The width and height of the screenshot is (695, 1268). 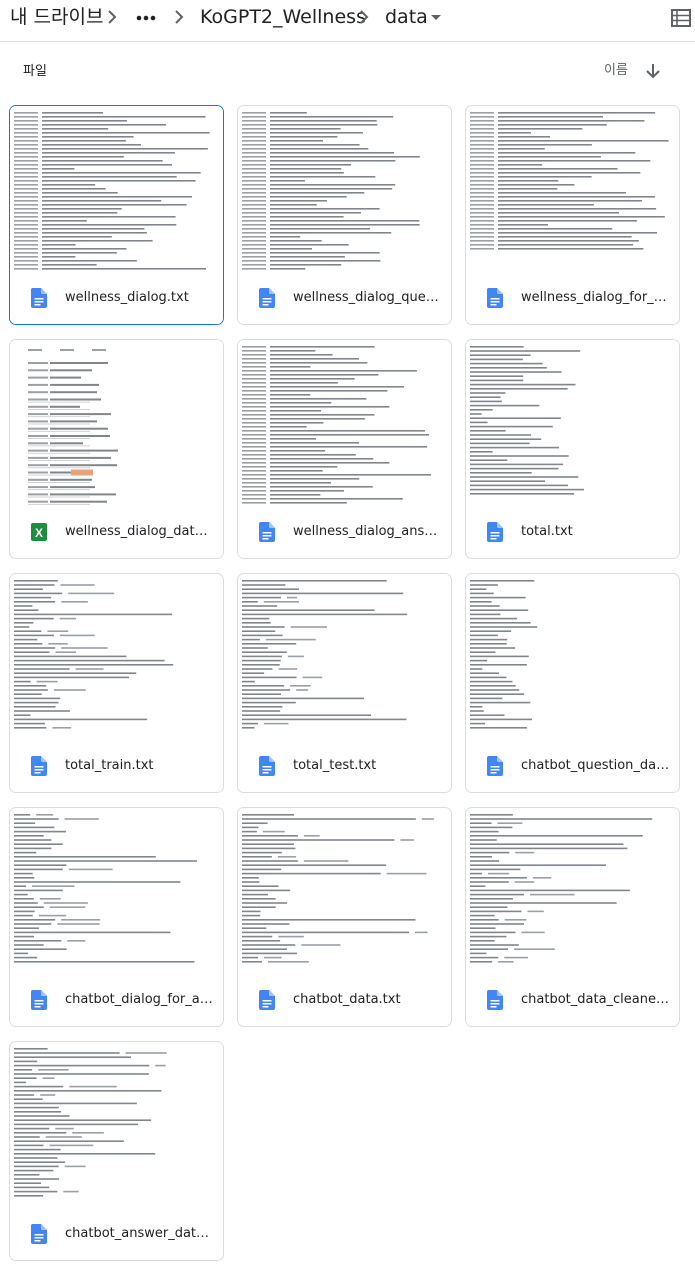 What do you see at coordinates (596, 765) in the screenshot?
I see `file-name: chatbot_question_data.txt` at bounding box center [596, 765].